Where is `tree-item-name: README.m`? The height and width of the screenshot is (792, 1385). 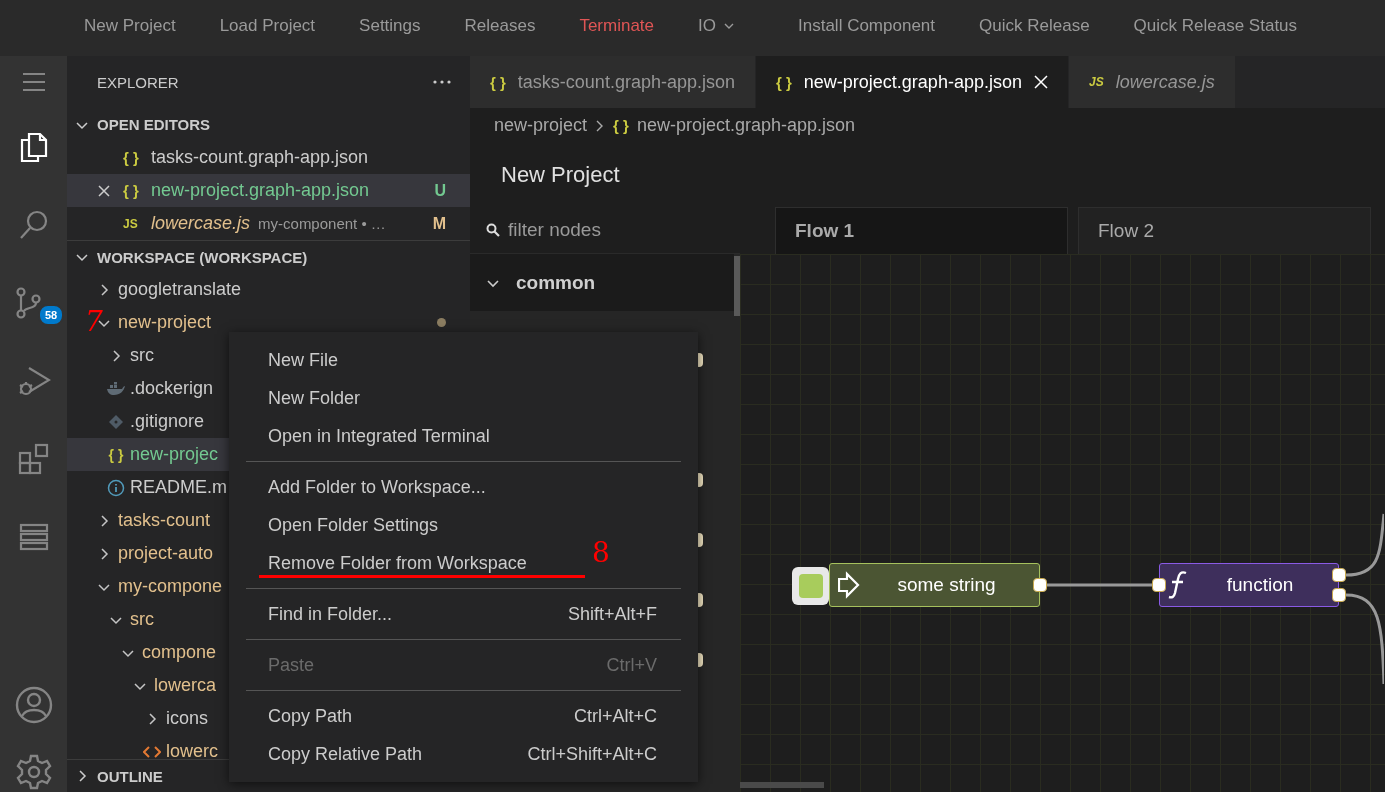 tree-item-name: README.m is located at coordinates (178, 487).